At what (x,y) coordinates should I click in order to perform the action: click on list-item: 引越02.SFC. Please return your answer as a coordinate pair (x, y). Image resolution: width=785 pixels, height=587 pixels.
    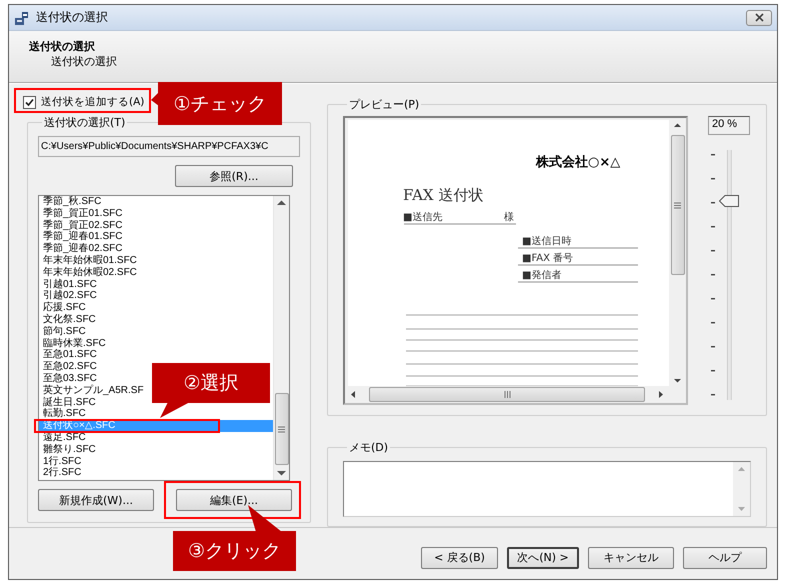
    Looking at the image, I should click on (68, 296).